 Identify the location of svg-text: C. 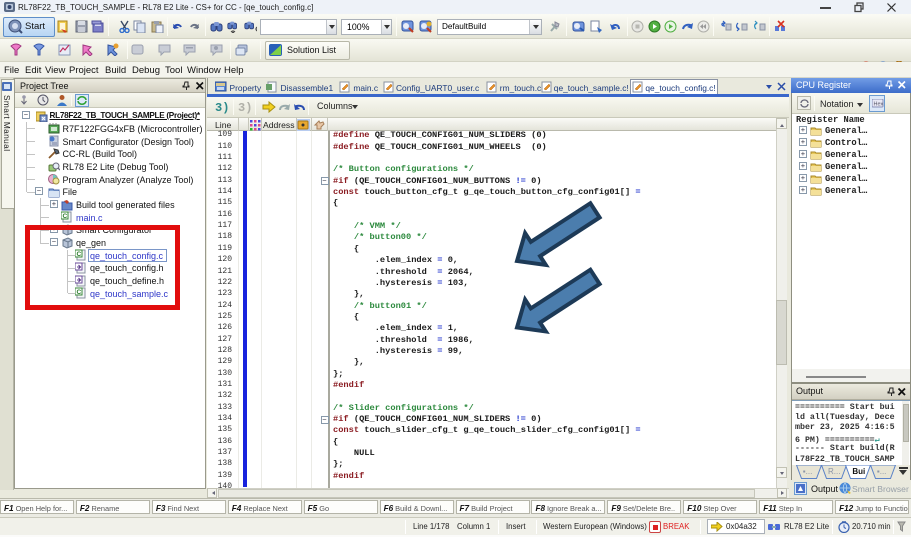
(65, 216).